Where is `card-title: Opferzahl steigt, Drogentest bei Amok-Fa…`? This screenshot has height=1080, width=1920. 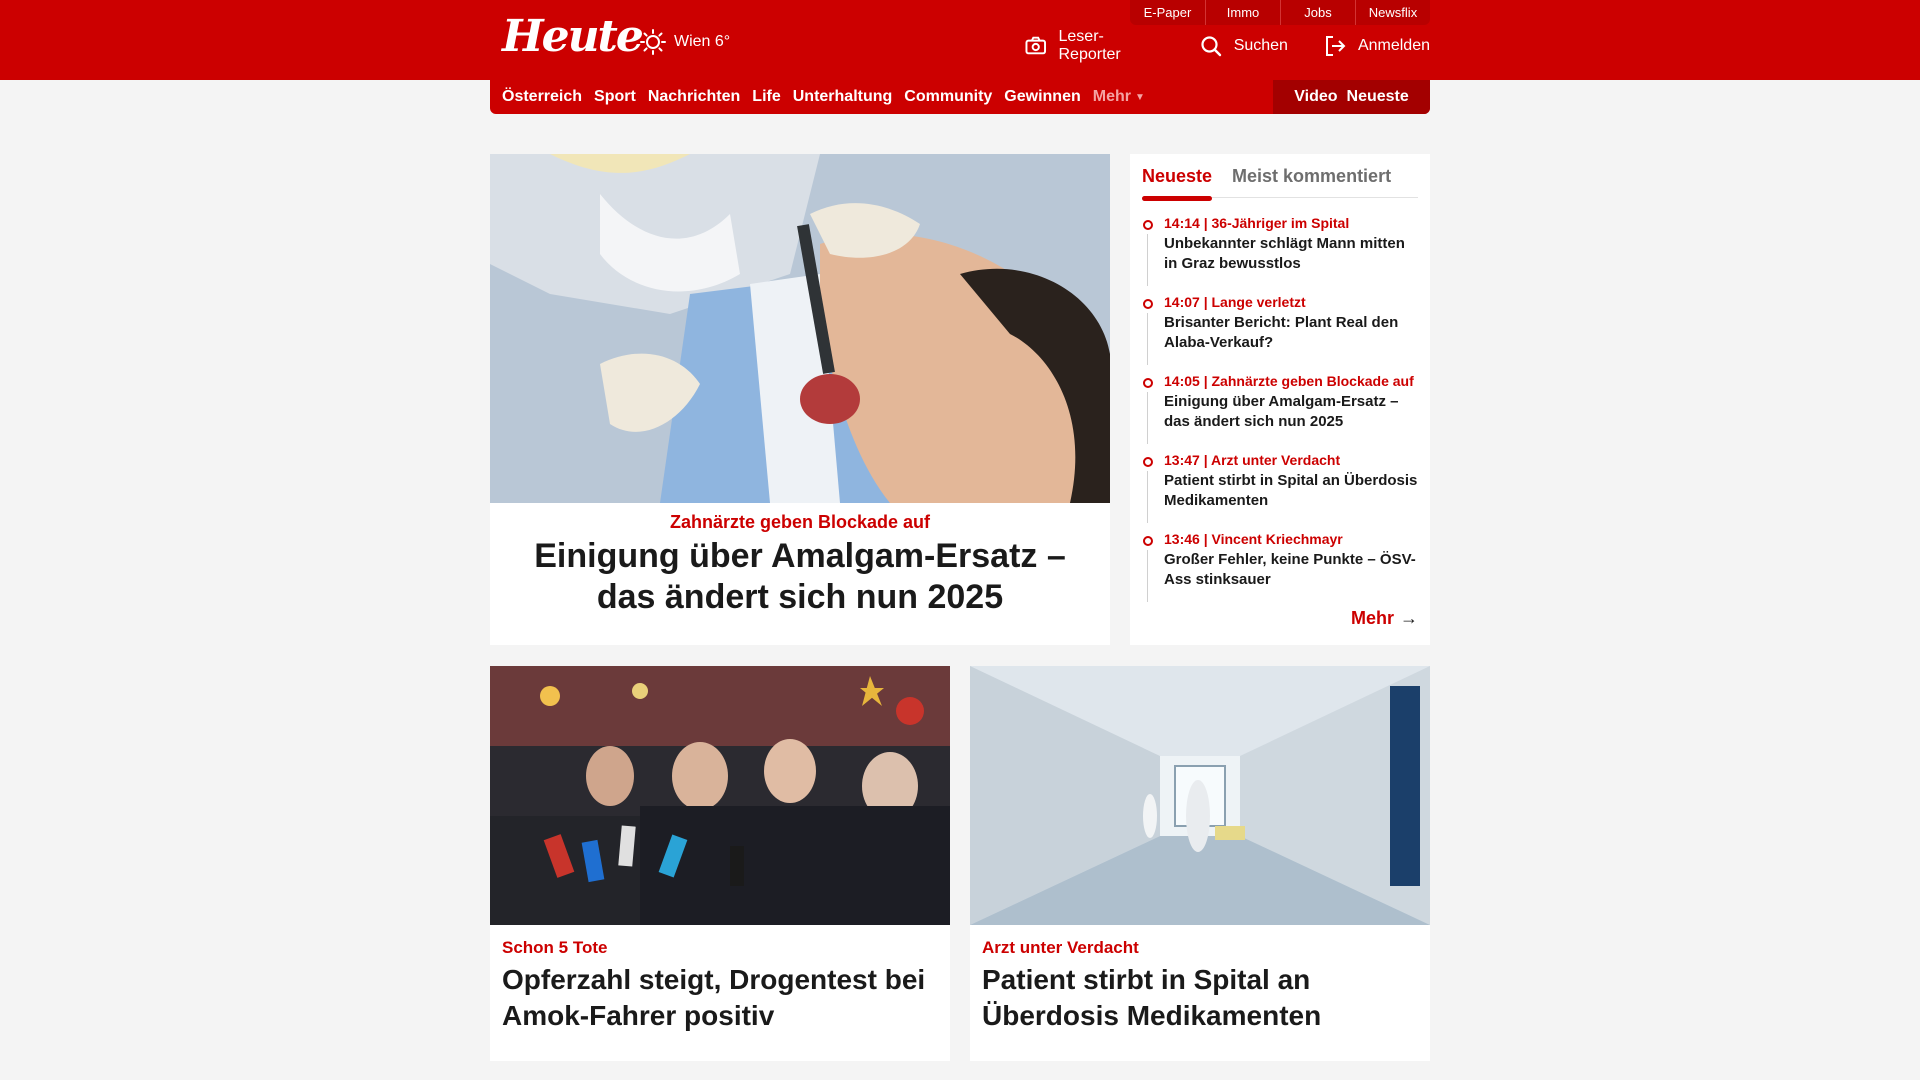
card-title: Opferzahl steigt, Drogentest bei Amok-Fa… is located at coordinates (720, 998).